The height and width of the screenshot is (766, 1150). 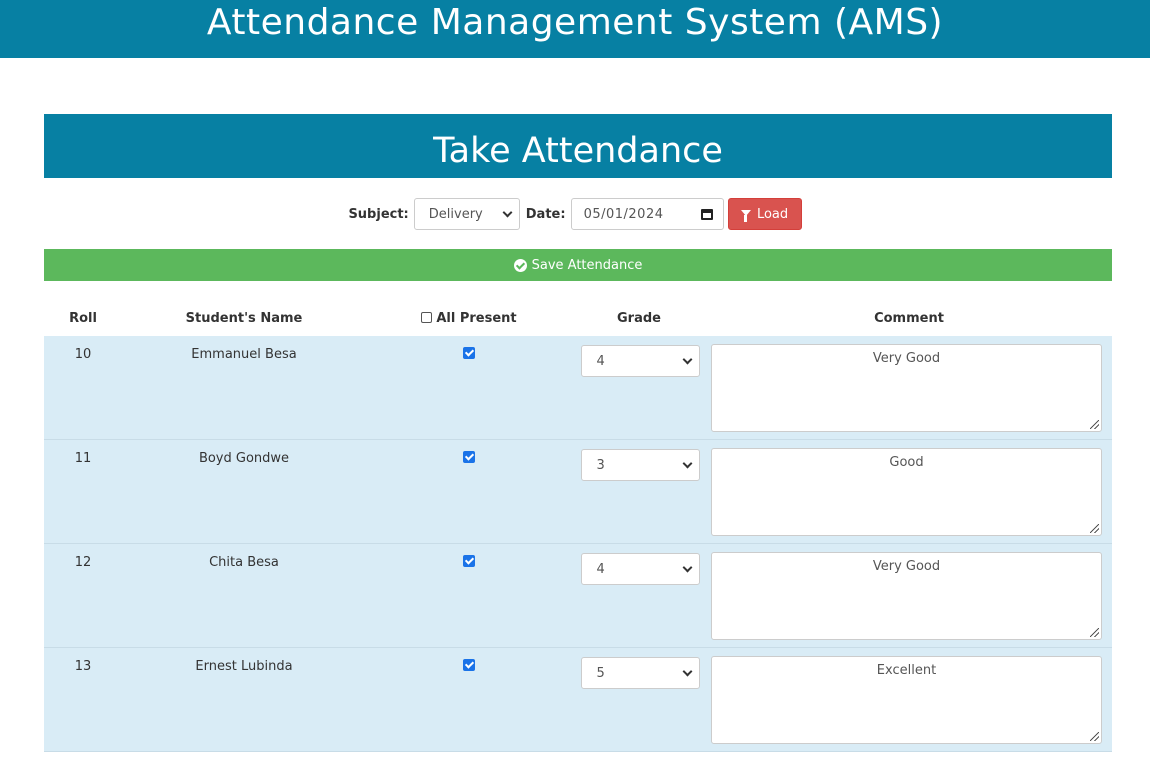 What do you see at coordinates (909, 318) in the screenshot?
I see `header-comment: Comment` at bounding box center [909, 318].